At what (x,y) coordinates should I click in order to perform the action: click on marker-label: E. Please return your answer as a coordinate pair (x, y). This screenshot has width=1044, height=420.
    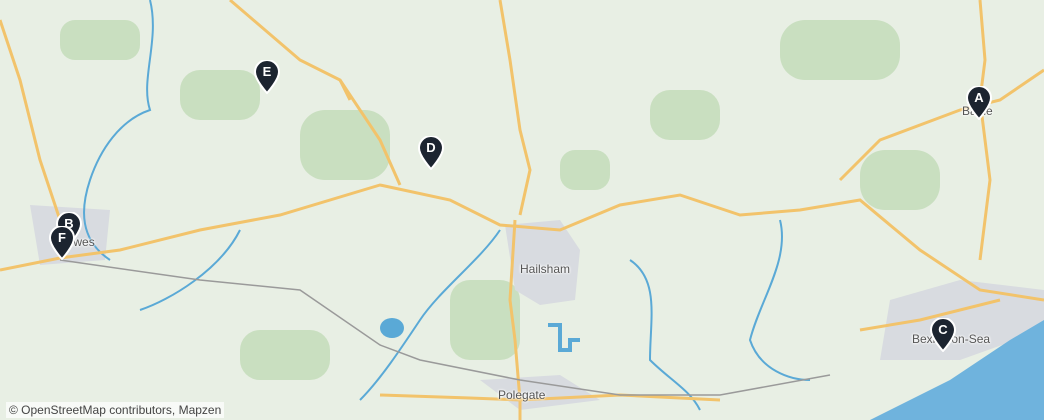
    Looking at the image, I should click on (267, 71).